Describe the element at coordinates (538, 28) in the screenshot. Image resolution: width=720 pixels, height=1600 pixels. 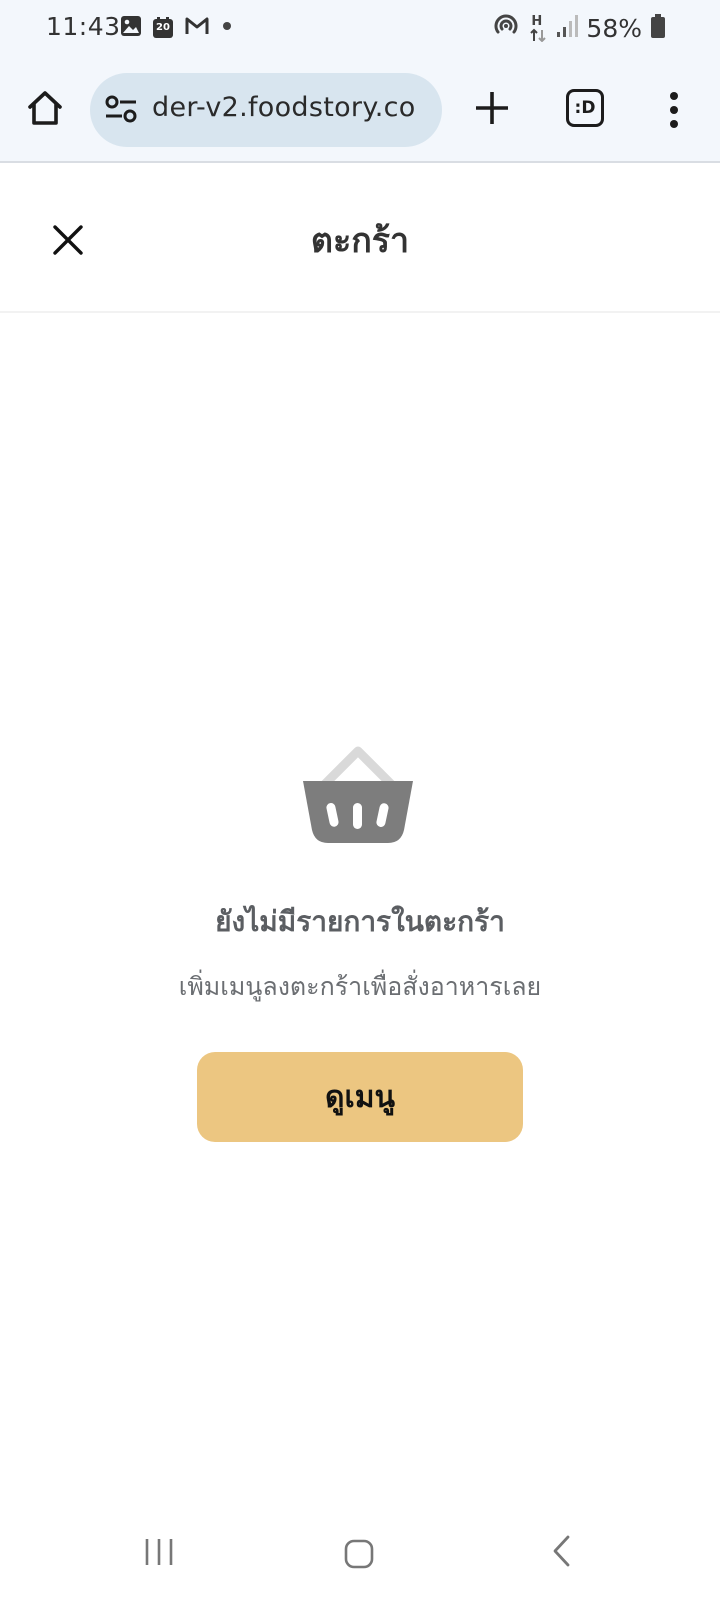
I see `data-hplus-icon: H` at that location.